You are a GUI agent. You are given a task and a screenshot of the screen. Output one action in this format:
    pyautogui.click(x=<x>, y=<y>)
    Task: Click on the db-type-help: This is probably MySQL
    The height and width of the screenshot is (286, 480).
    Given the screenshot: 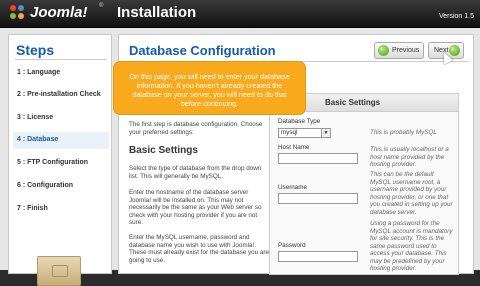 What is the action you would take?
    pyautogui.click(x=403, y=132)
    